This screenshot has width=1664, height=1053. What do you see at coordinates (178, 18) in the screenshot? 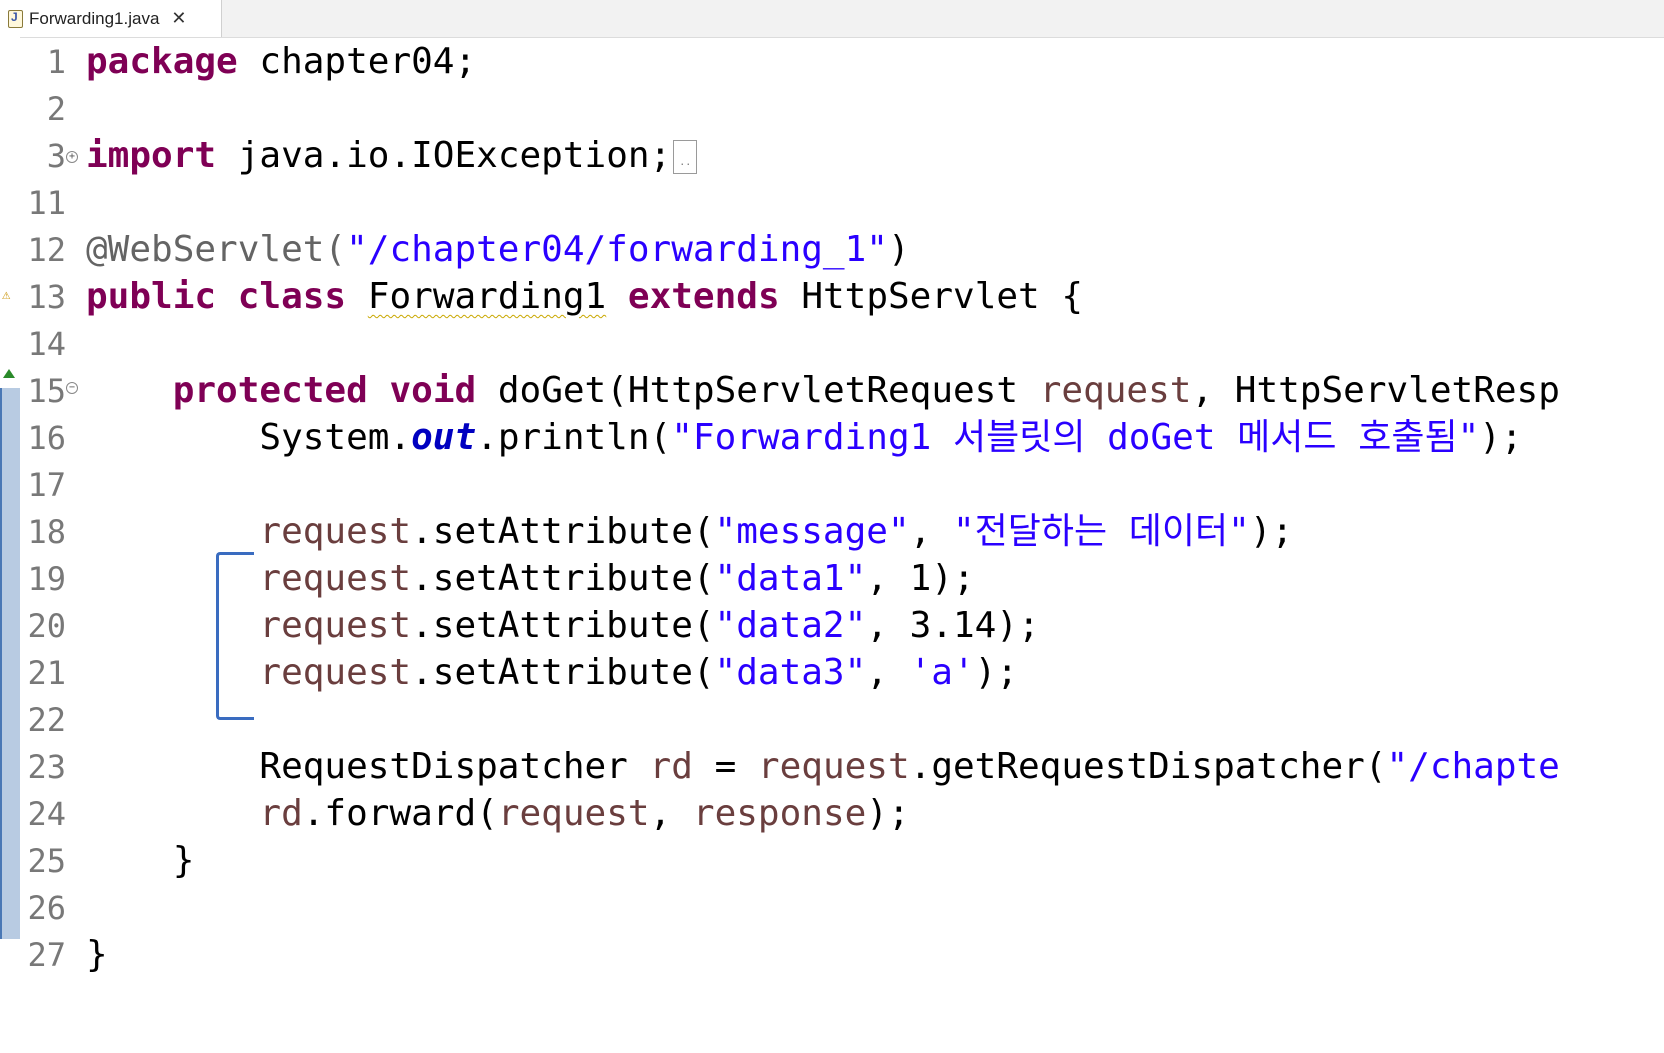
I see `close-icon: ✕` at bounding box center [178, 18].